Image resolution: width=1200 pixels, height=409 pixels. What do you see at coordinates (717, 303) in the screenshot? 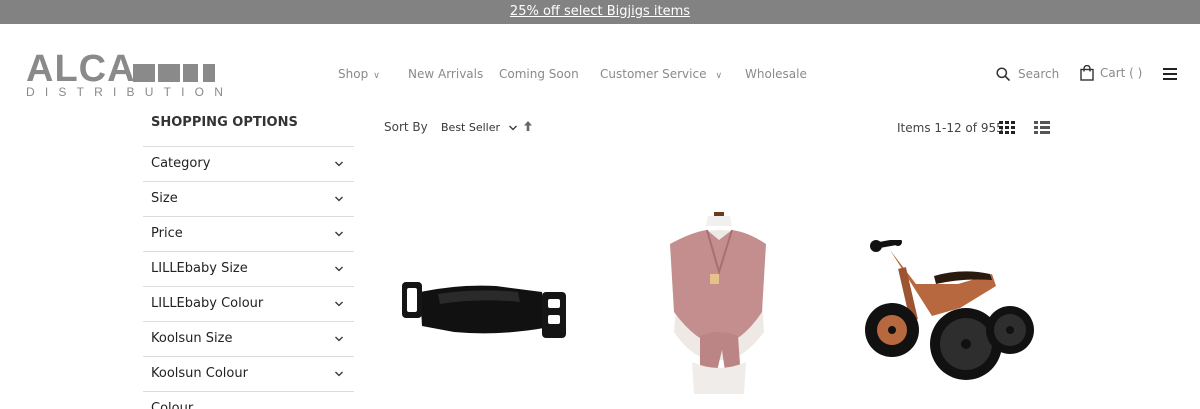
I see `pink-baby-wrap-carrier-icon` at bounding box center [717, 303].